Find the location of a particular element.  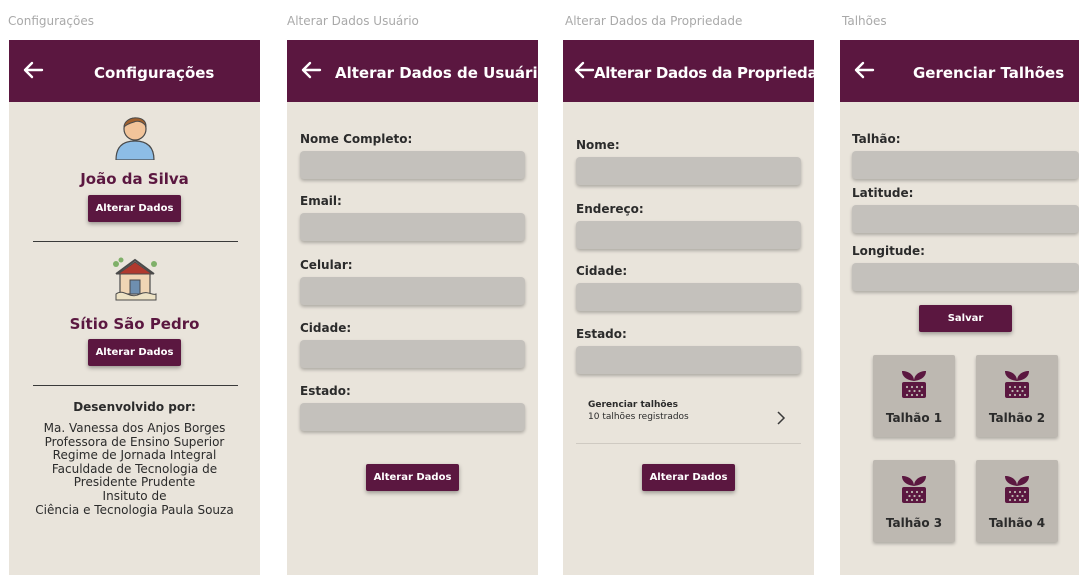

talhao-tile: Talhão 3 is located at coordinates (914, 501).